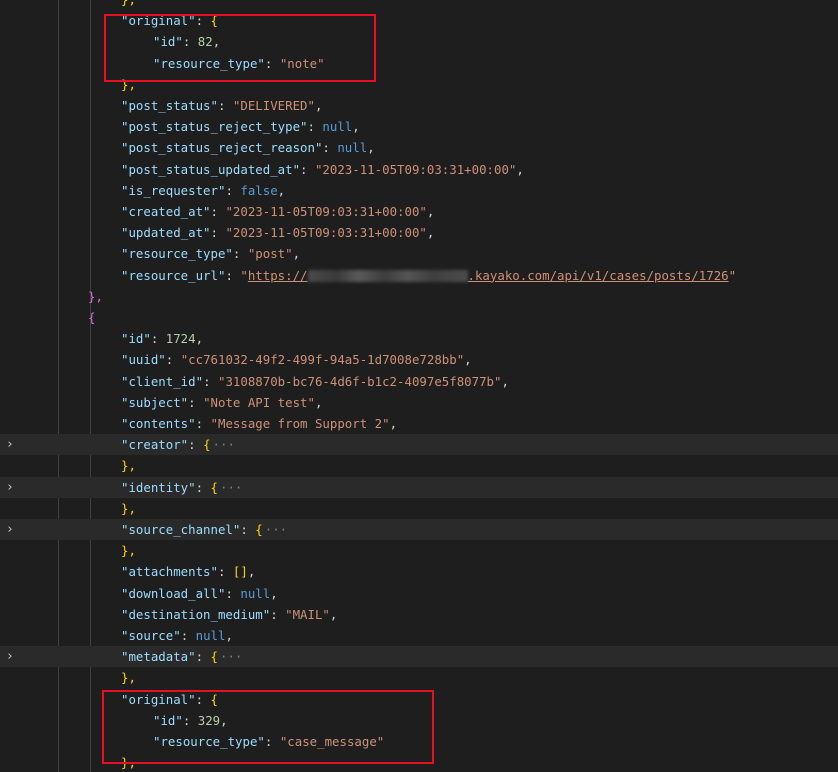 This screenshot has height=772, width=838. I want to click on code-line: "resource_type": "note", so click(419, 63).